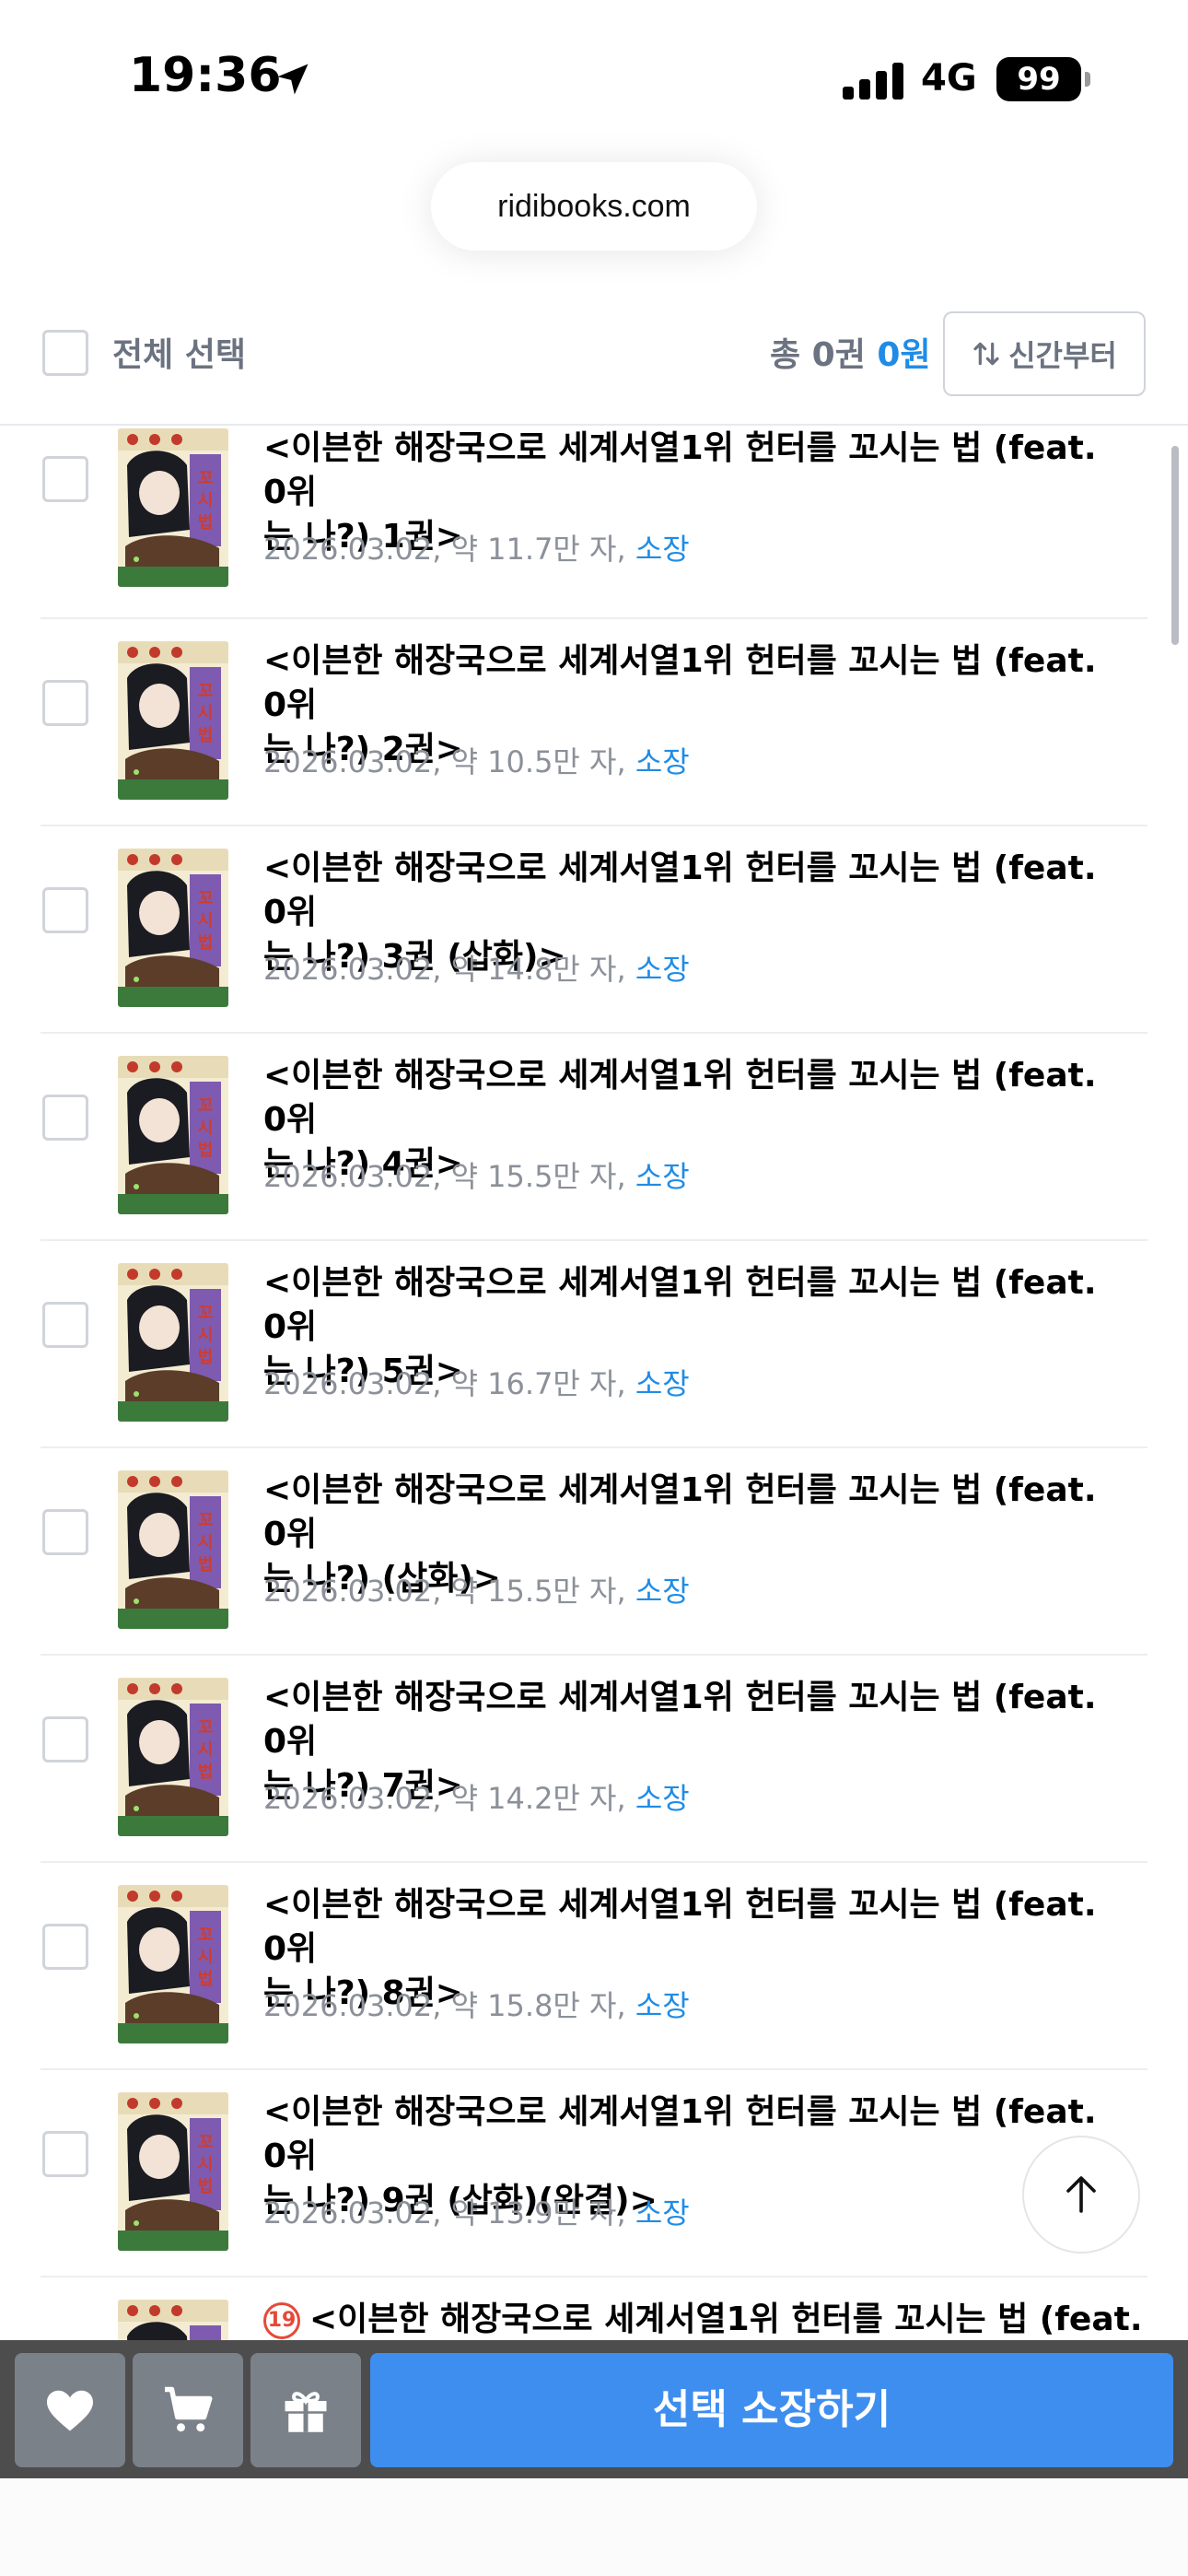 The height and width of the screenshot is (2576, 1188). What do you see at coordinates (70, 2410) in the screenshot?
I see `wishlist-button` at bounding box center [70, 2410].